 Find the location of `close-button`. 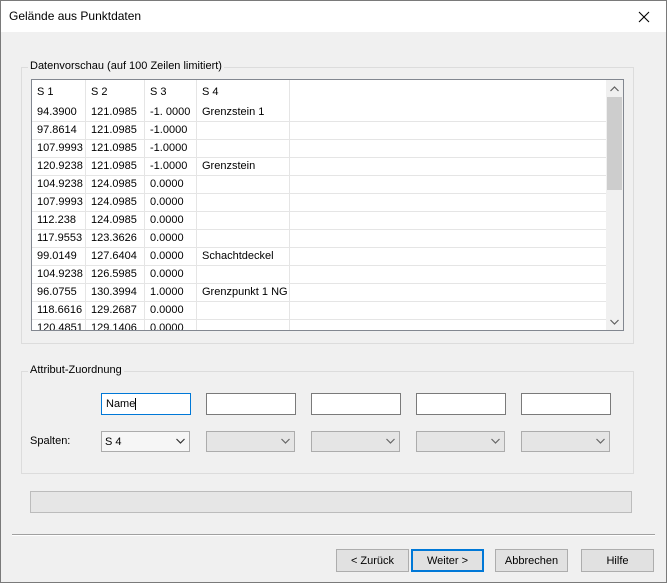

close-button is located at coordinates (644, 16).